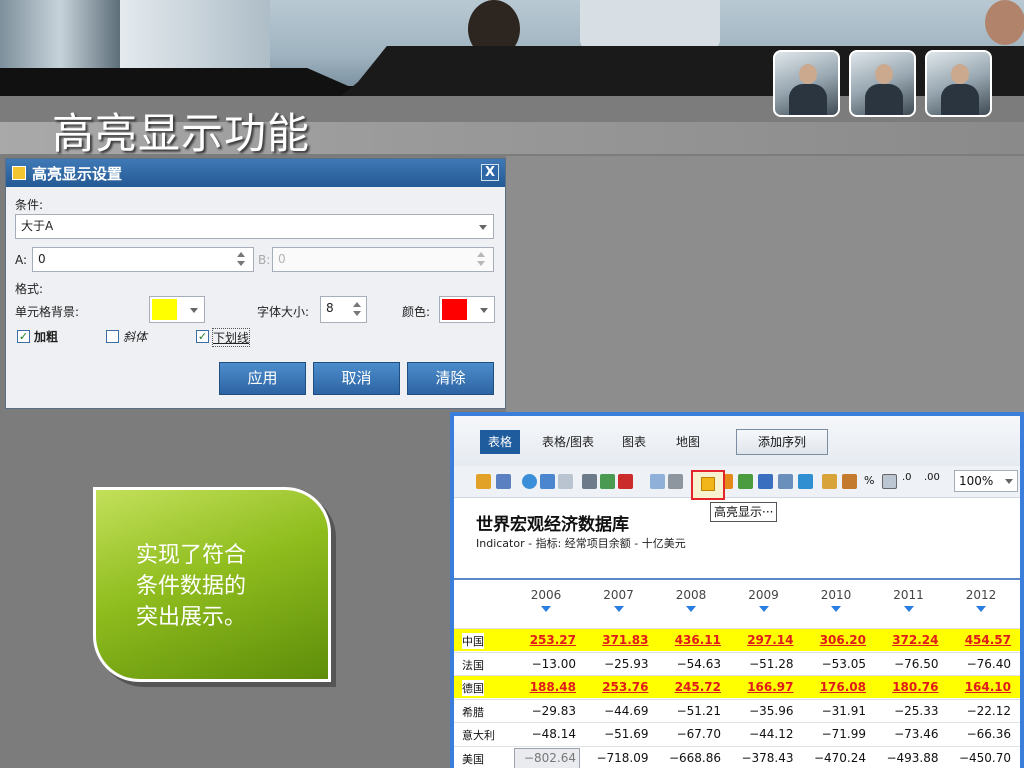  Describe the element at coordinates (143, 259) in the screenshot. I see `a-value-input: 0` at that location.